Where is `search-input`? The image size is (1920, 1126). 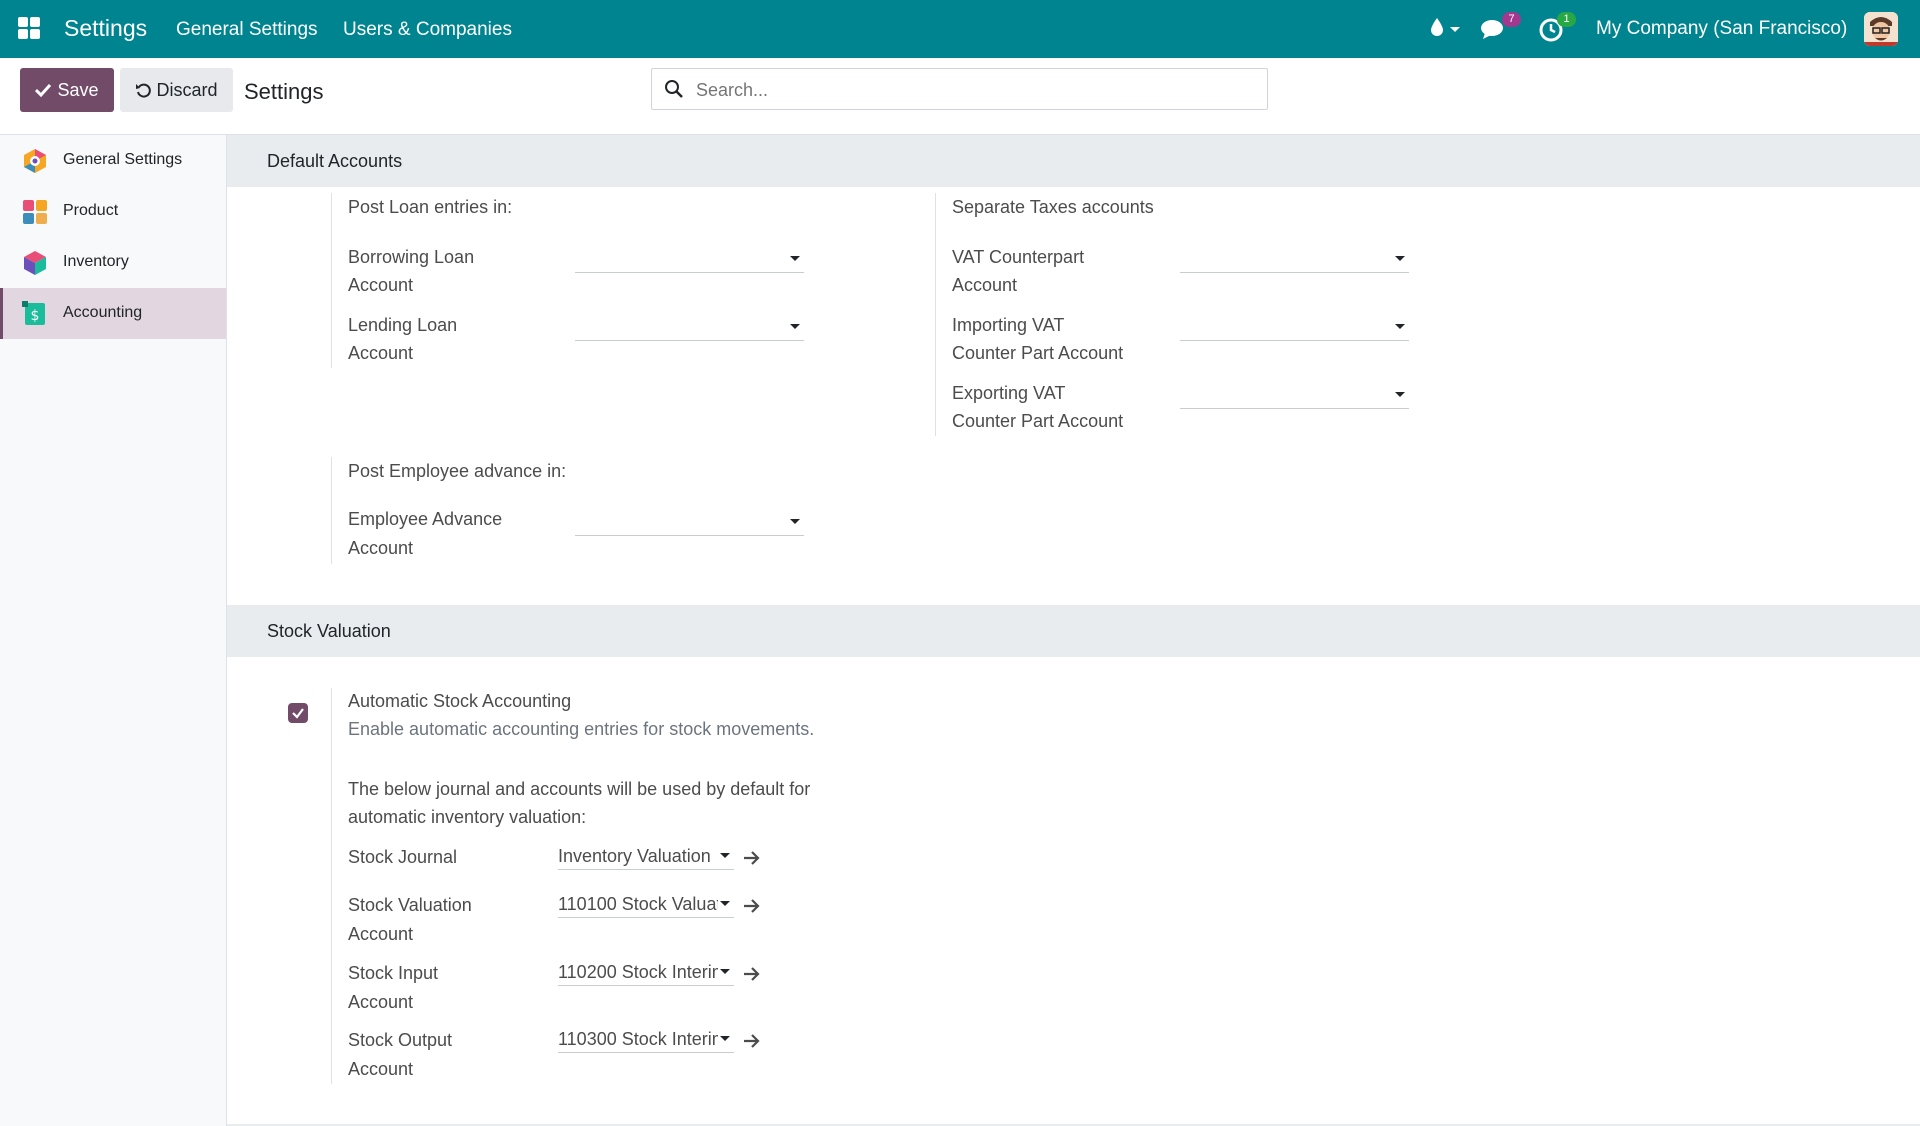
search-input is located at coordinates (976, 90).